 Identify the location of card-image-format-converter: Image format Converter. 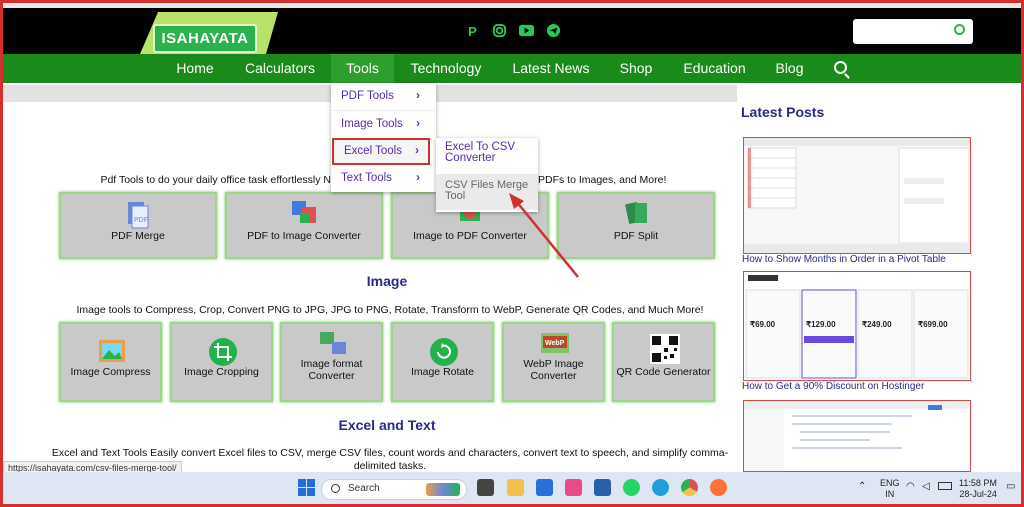
(331, 362).